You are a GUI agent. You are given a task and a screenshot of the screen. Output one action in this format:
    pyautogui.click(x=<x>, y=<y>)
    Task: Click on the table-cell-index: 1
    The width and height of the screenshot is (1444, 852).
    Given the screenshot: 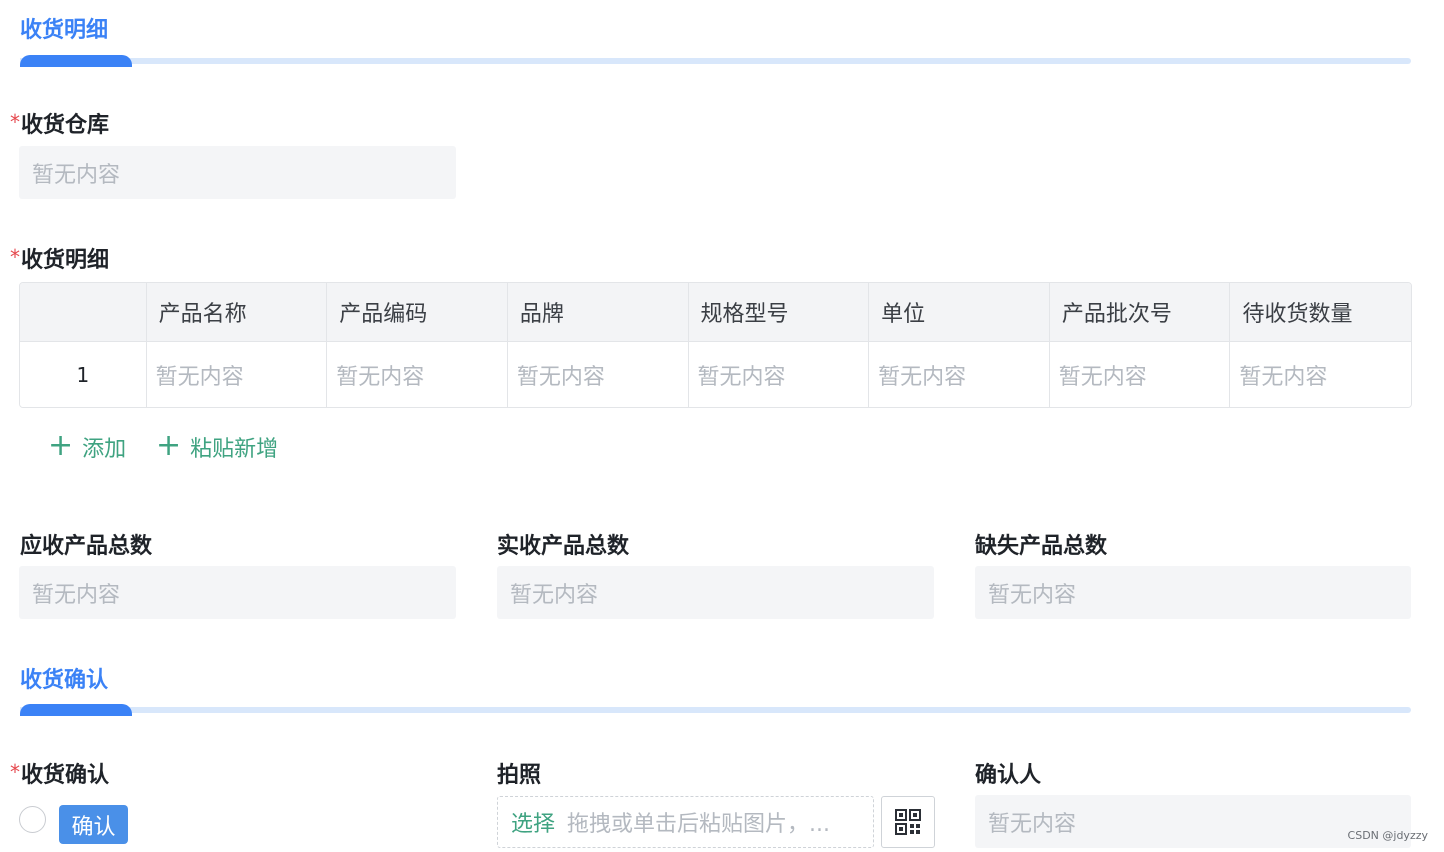 What is the action you would take?
    pyautogui.click(x=83, y=374)
    